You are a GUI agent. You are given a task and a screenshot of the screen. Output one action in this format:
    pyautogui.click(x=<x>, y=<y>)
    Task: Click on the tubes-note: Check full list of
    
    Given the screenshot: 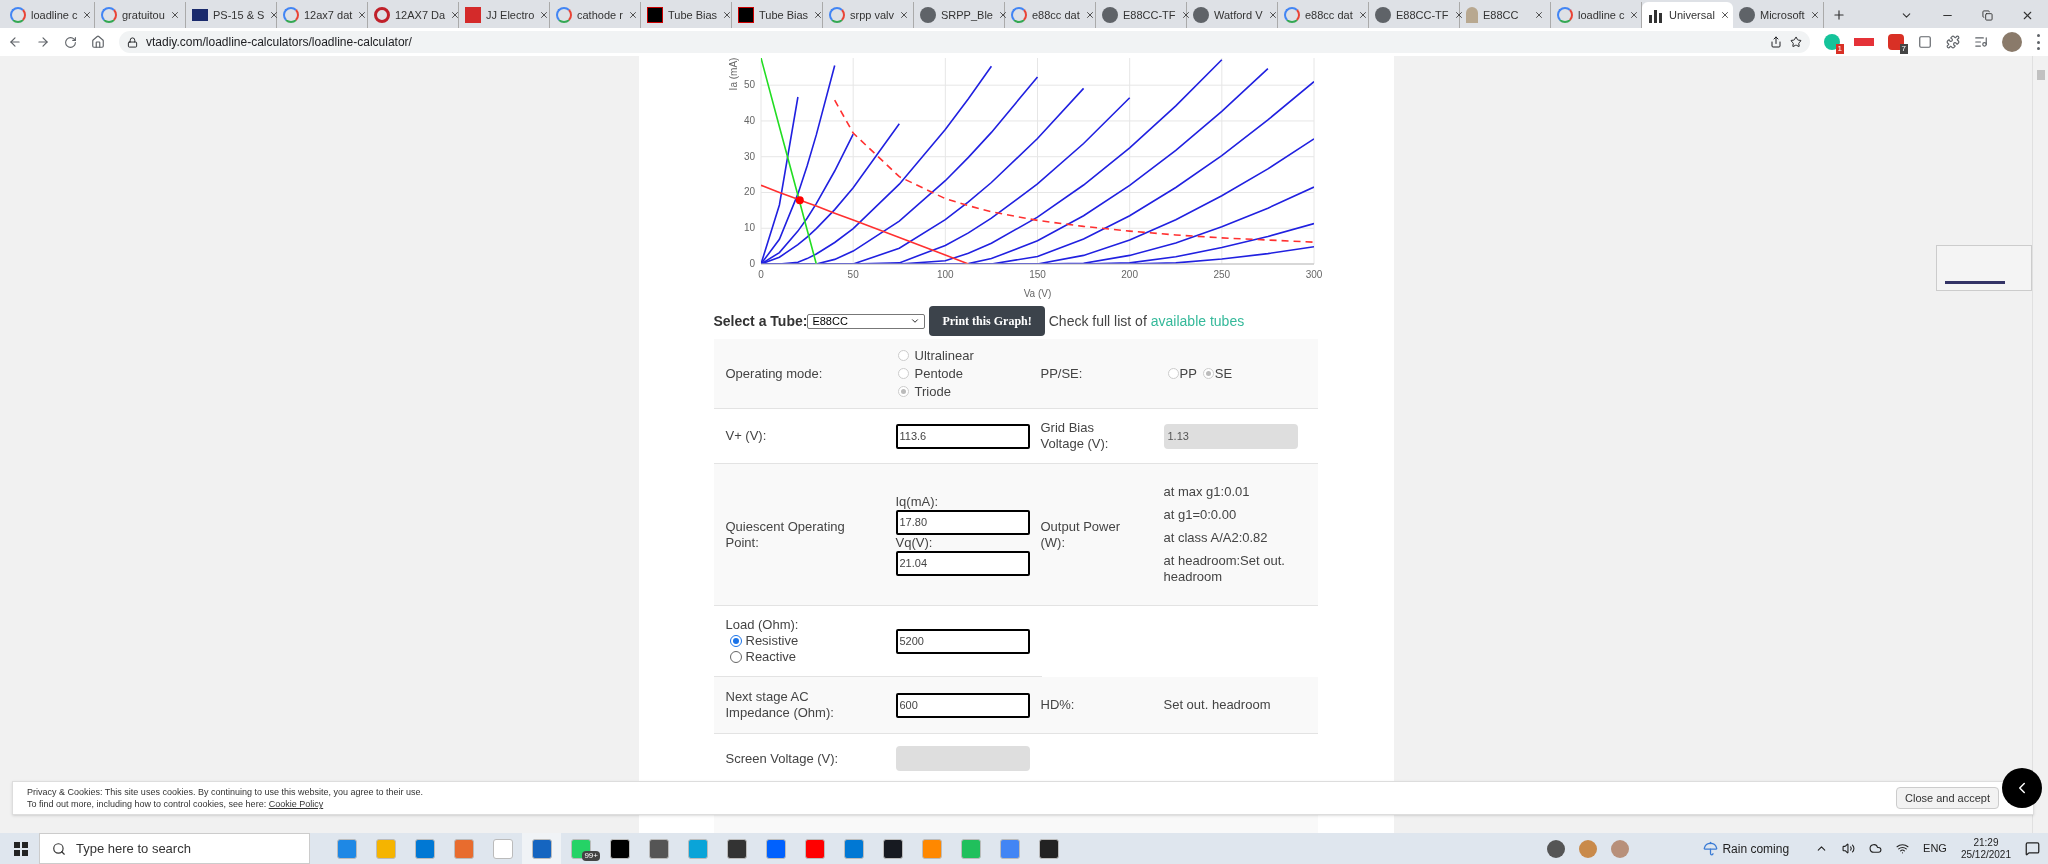 What is the action you would take?
    pyautogui.click(x=1097, y=321)
    